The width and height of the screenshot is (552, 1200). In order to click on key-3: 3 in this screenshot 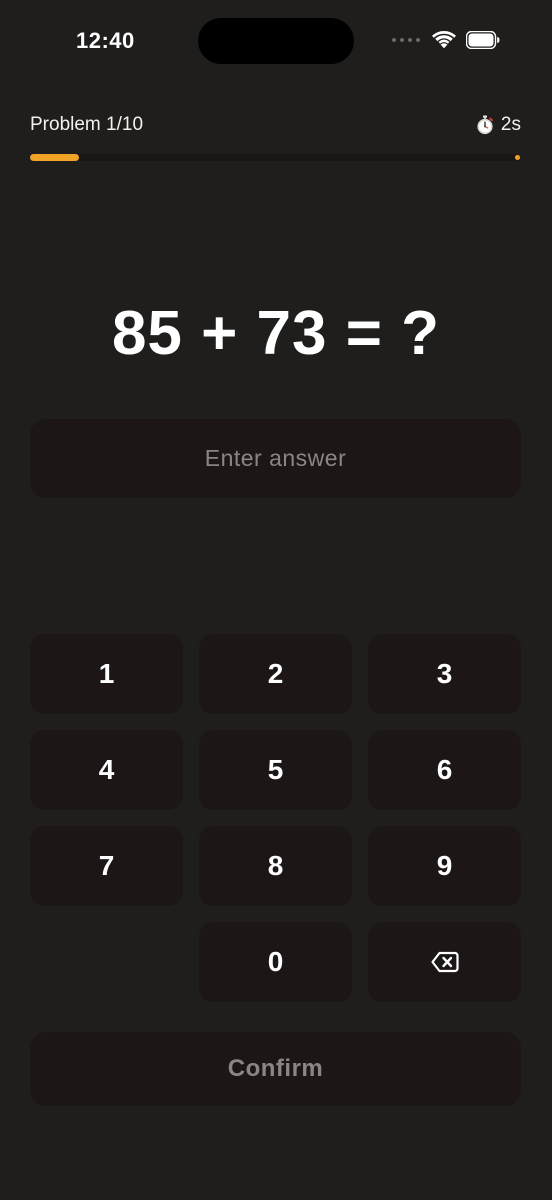, I will do `click(444, 674)`.